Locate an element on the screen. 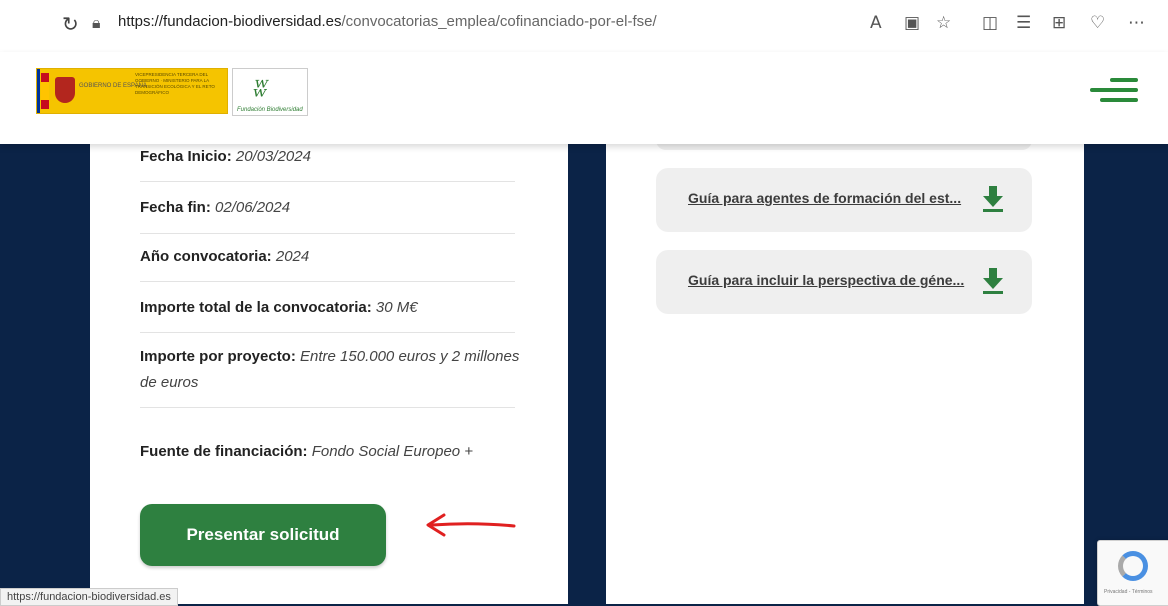 The image size is (1168, 606). detail-start-date: Fecha Inicio: 20/03/2024 is located at coordinates (330, 157).